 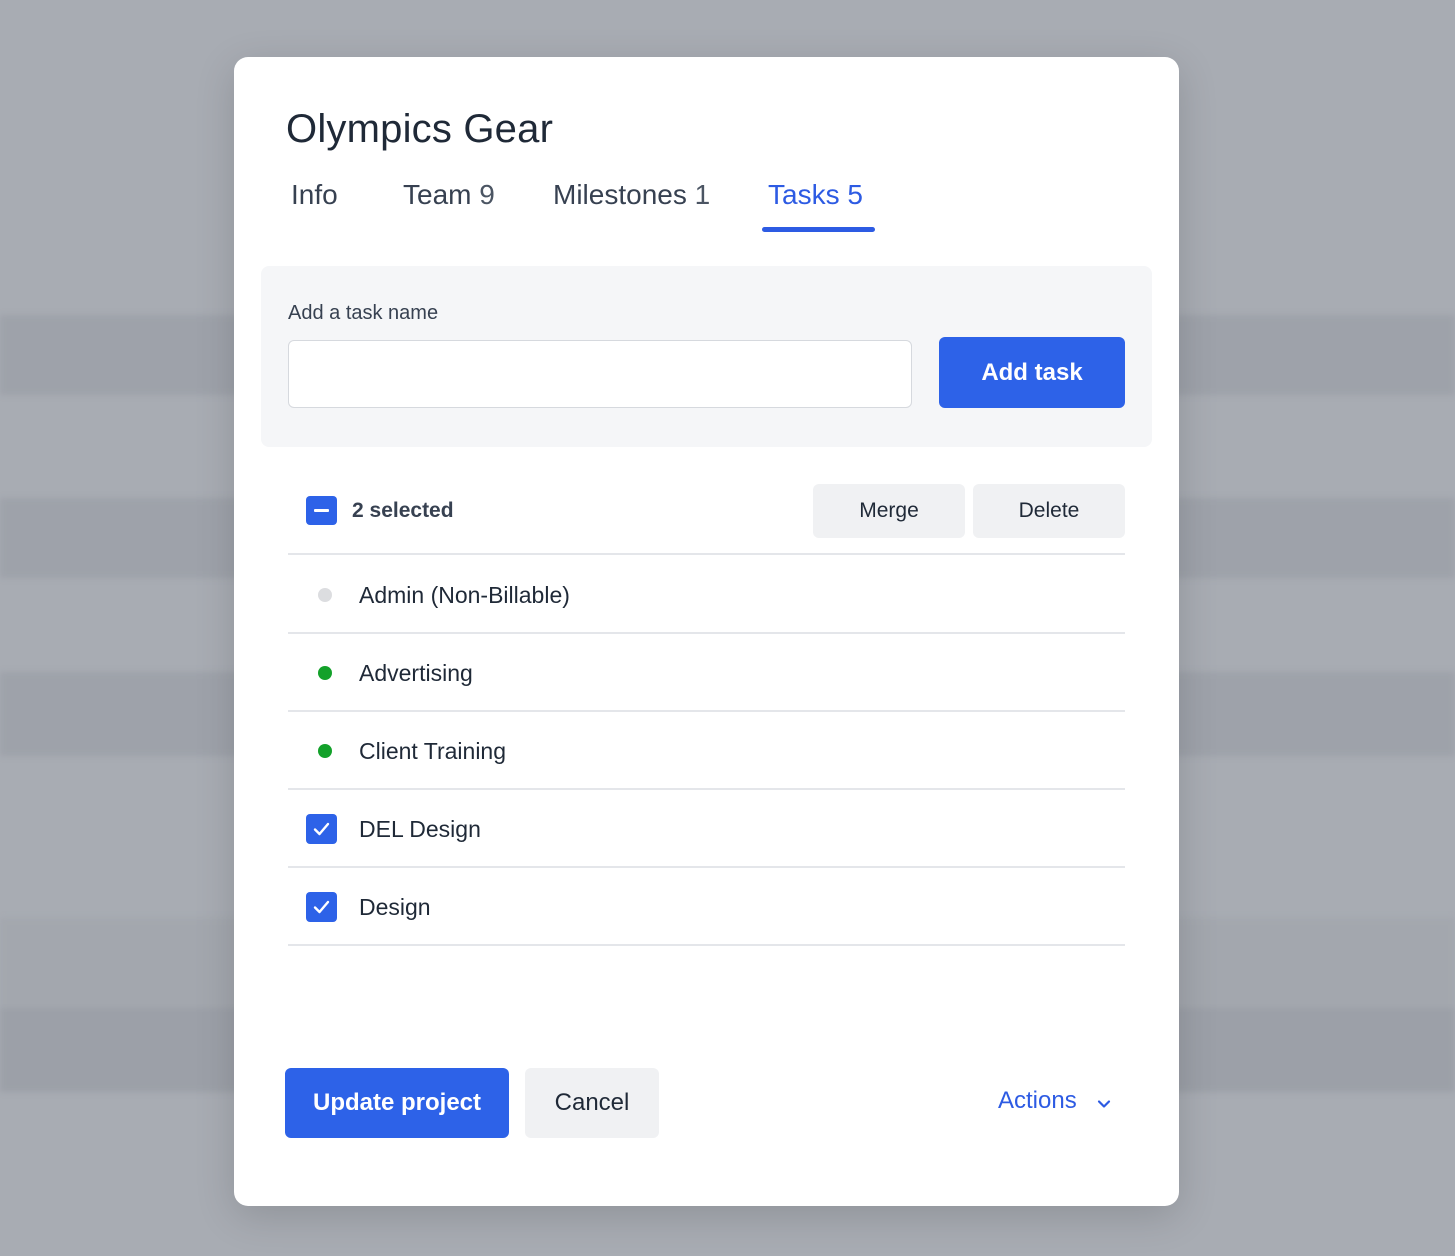 What do you see at coordinates (706, 595) in the screenshot?
I see `task-row: Admin (Non-Billable)` at bounding box center [706, 595].